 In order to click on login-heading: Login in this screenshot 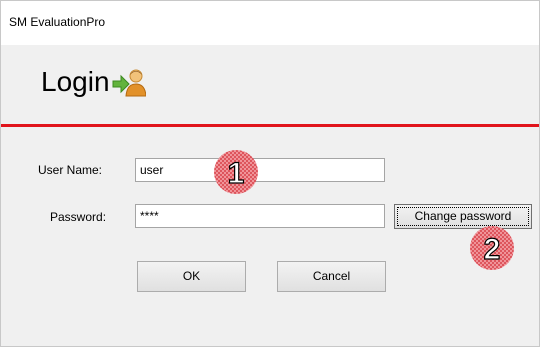, I will do `click(94, 82)`.